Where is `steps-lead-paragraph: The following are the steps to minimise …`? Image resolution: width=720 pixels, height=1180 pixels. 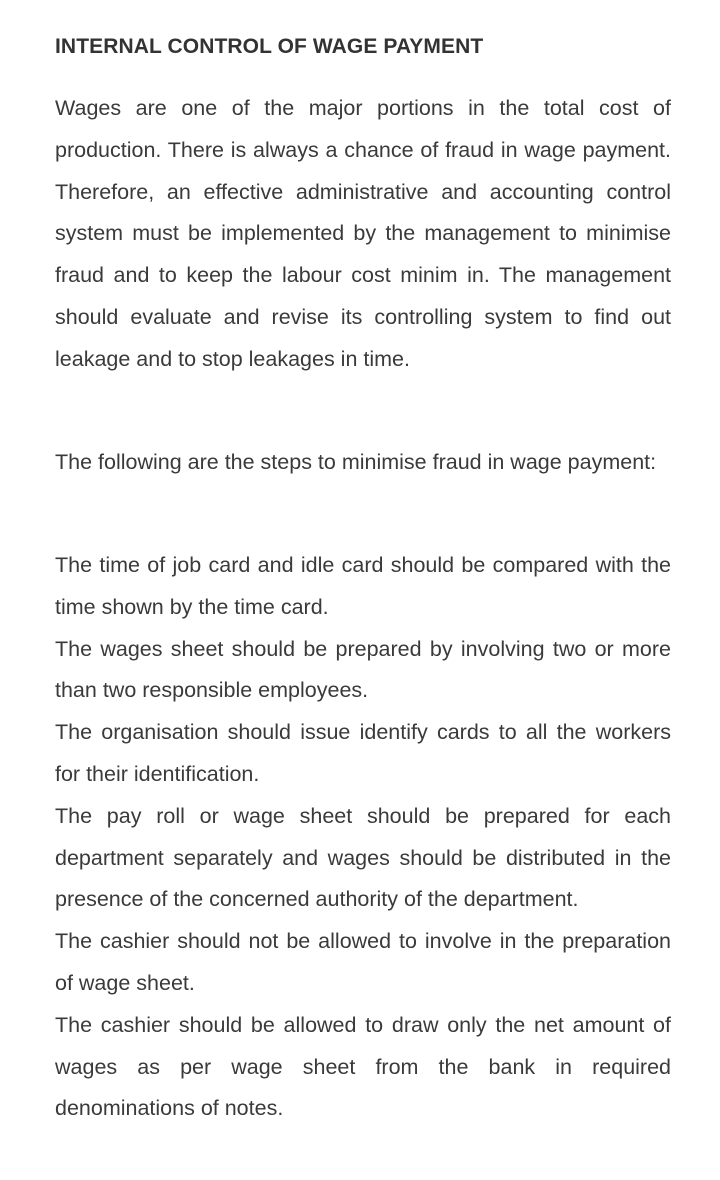
steps-lead-paragraph: The following are the steps to minimise … is located at coordinates (356, 462).